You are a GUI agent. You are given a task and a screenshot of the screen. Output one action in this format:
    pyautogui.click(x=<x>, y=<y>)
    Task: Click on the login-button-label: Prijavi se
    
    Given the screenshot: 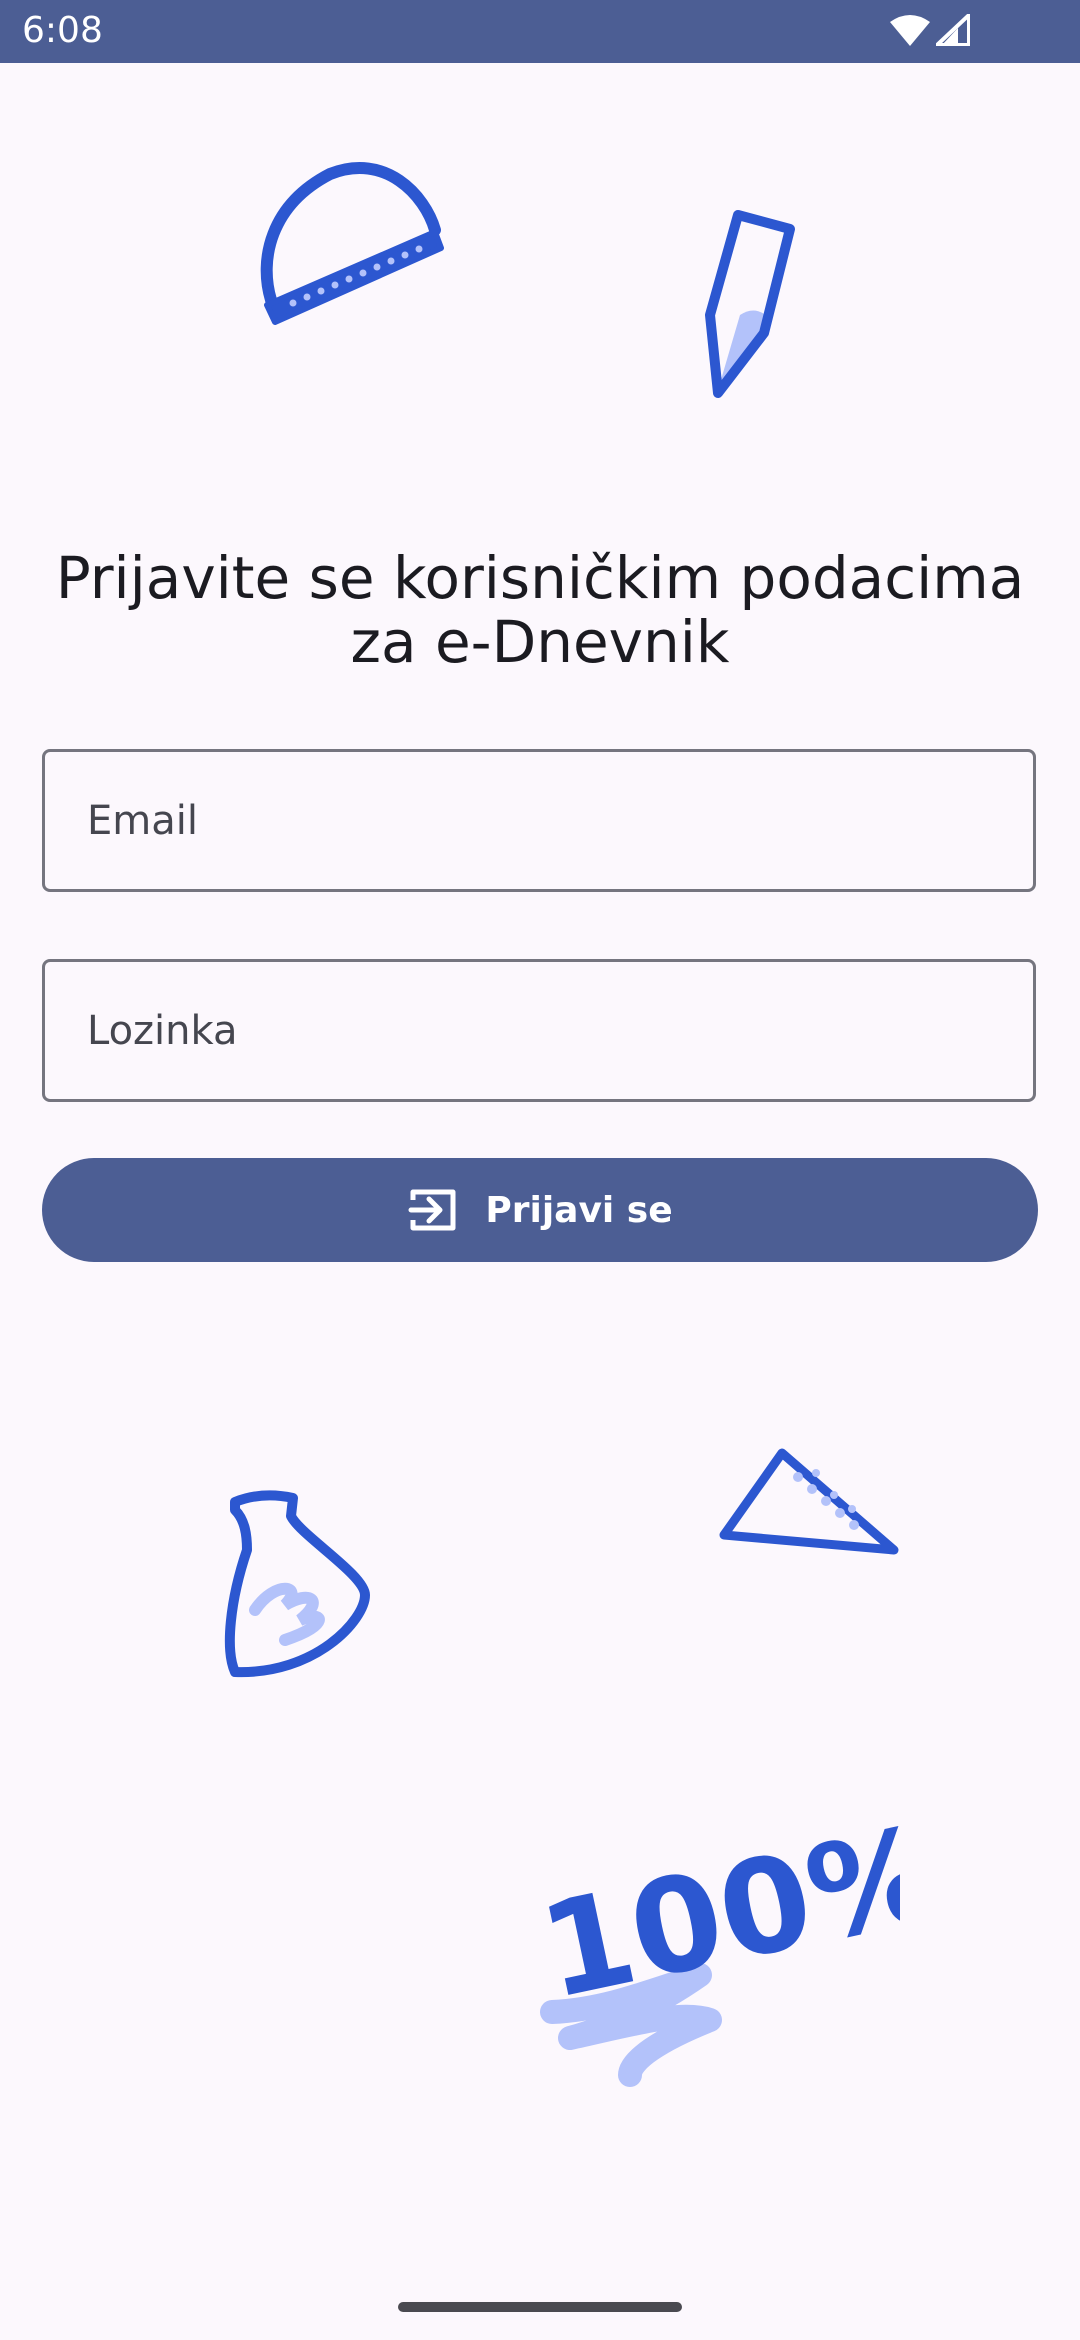 What is the action you would take?
    pyautogui.click(x=579, y=1210)
    